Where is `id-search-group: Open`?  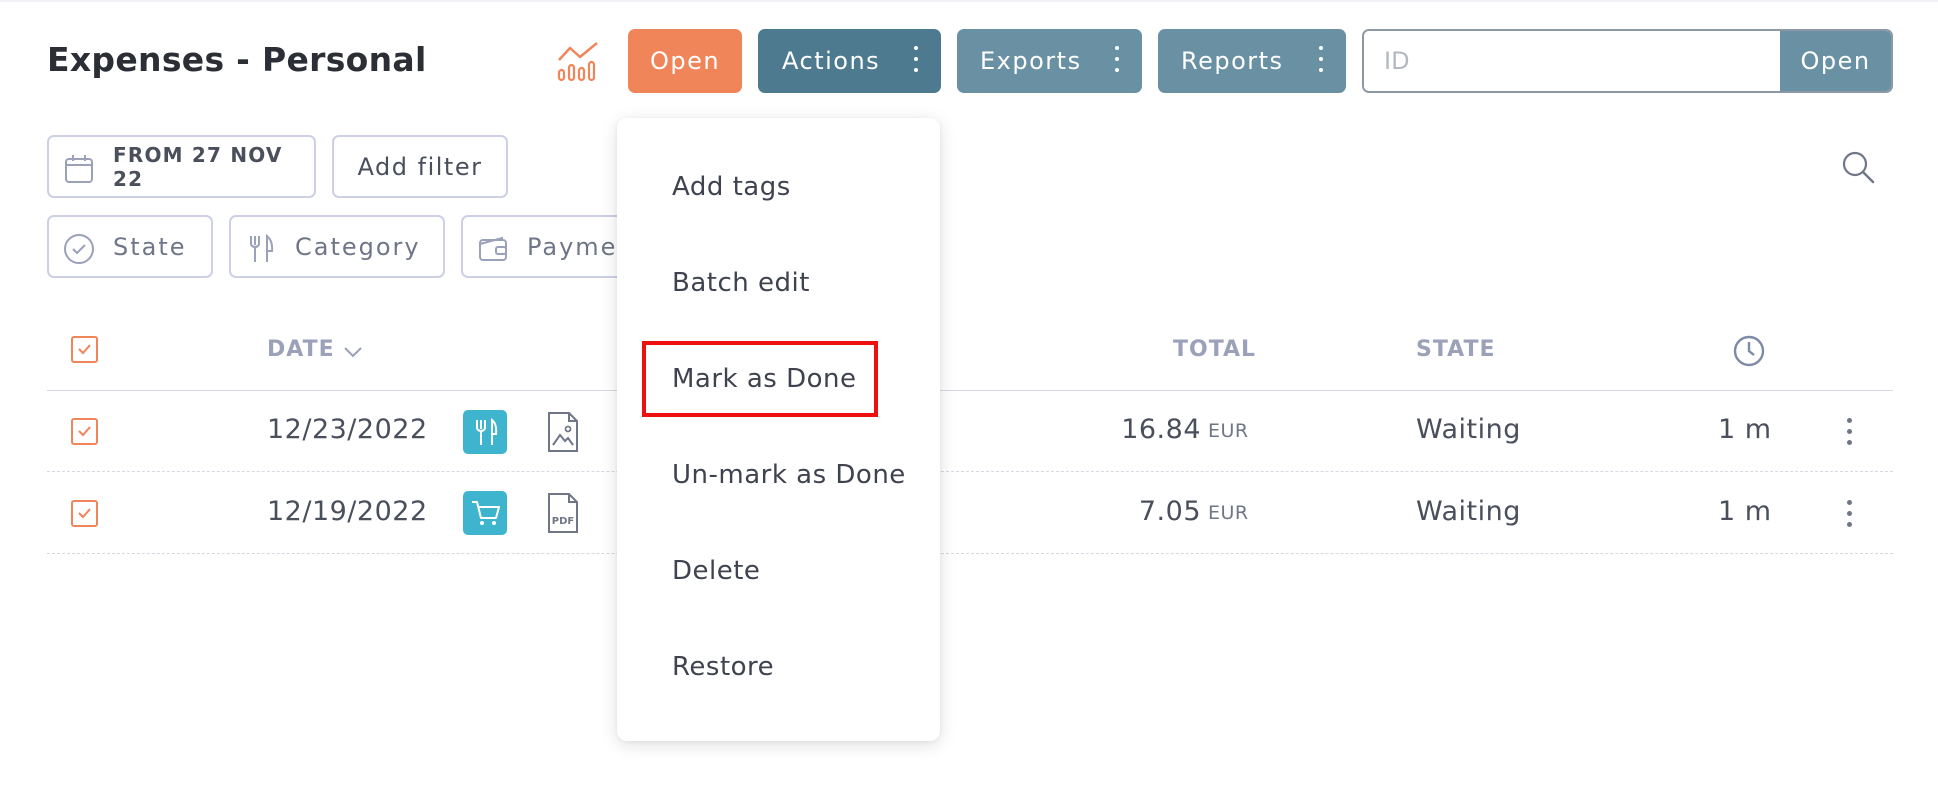
id-search-group: Open is located at coordinates (1627, 61).